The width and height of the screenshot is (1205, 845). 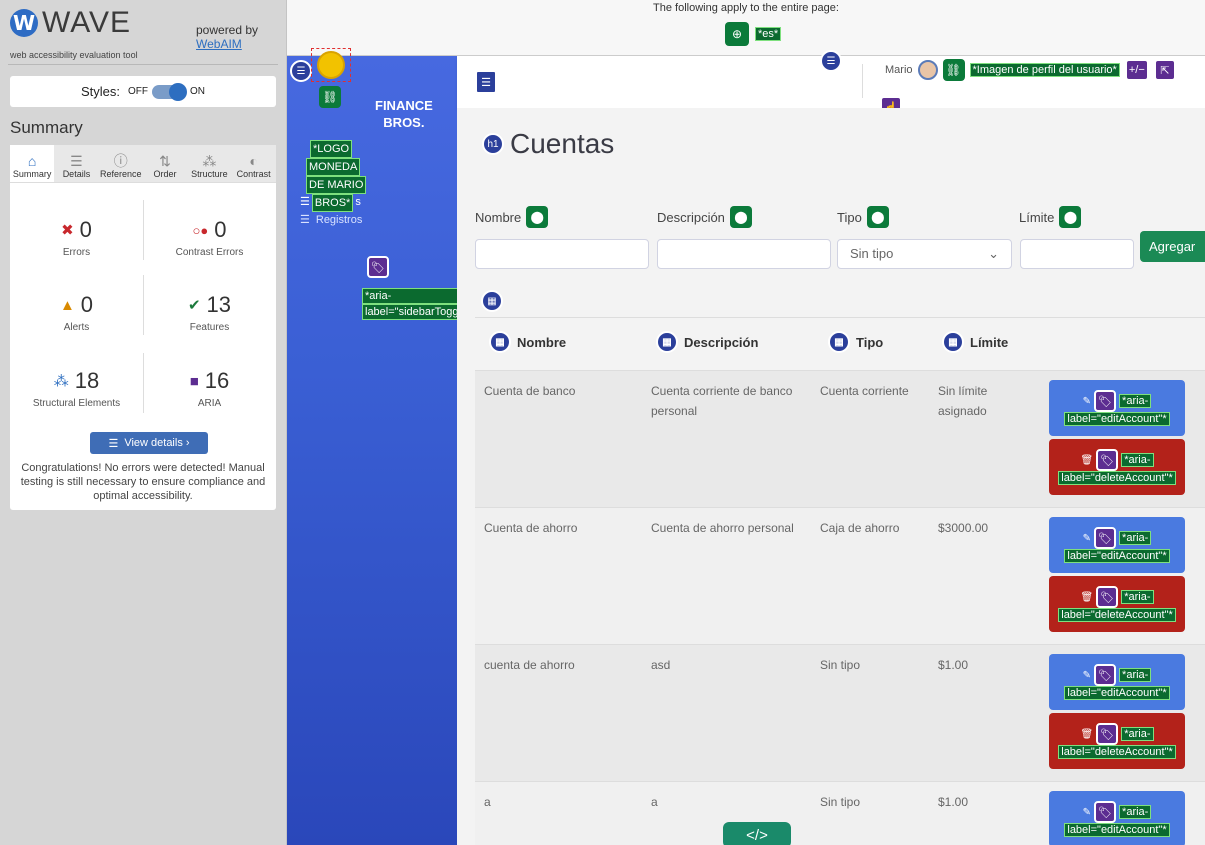 What do you see at coordinates (562, 254) in the screenshot?
I see `nombre-input` at bounding box center [562, 254].